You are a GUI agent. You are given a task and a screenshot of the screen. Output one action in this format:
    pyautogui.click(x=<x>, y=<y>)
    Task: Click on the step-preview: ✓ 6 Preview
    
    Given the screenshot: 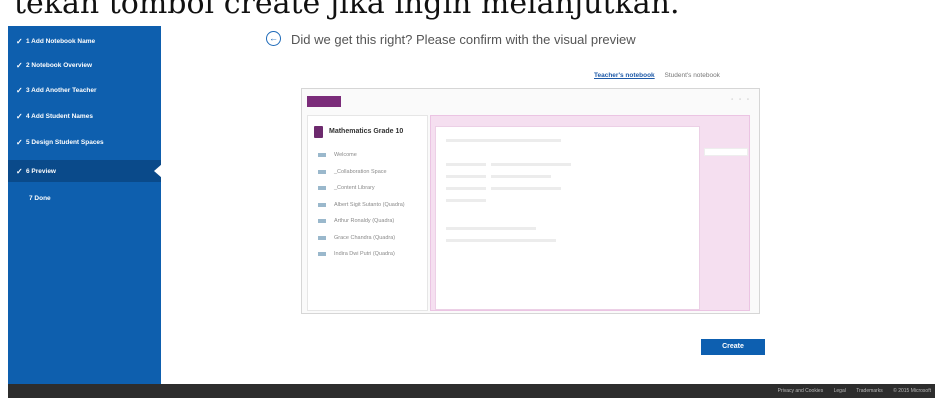 What is the action you would take?
    pyautogui.click(x=85, y=171)
    